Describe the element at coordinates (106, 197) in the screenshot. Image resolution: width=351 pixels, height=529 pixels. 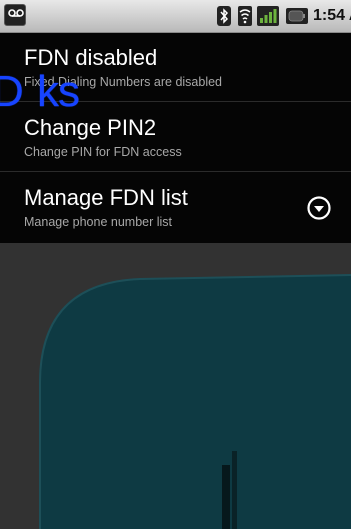
I see `item-title: Manage FDN list` at that location.